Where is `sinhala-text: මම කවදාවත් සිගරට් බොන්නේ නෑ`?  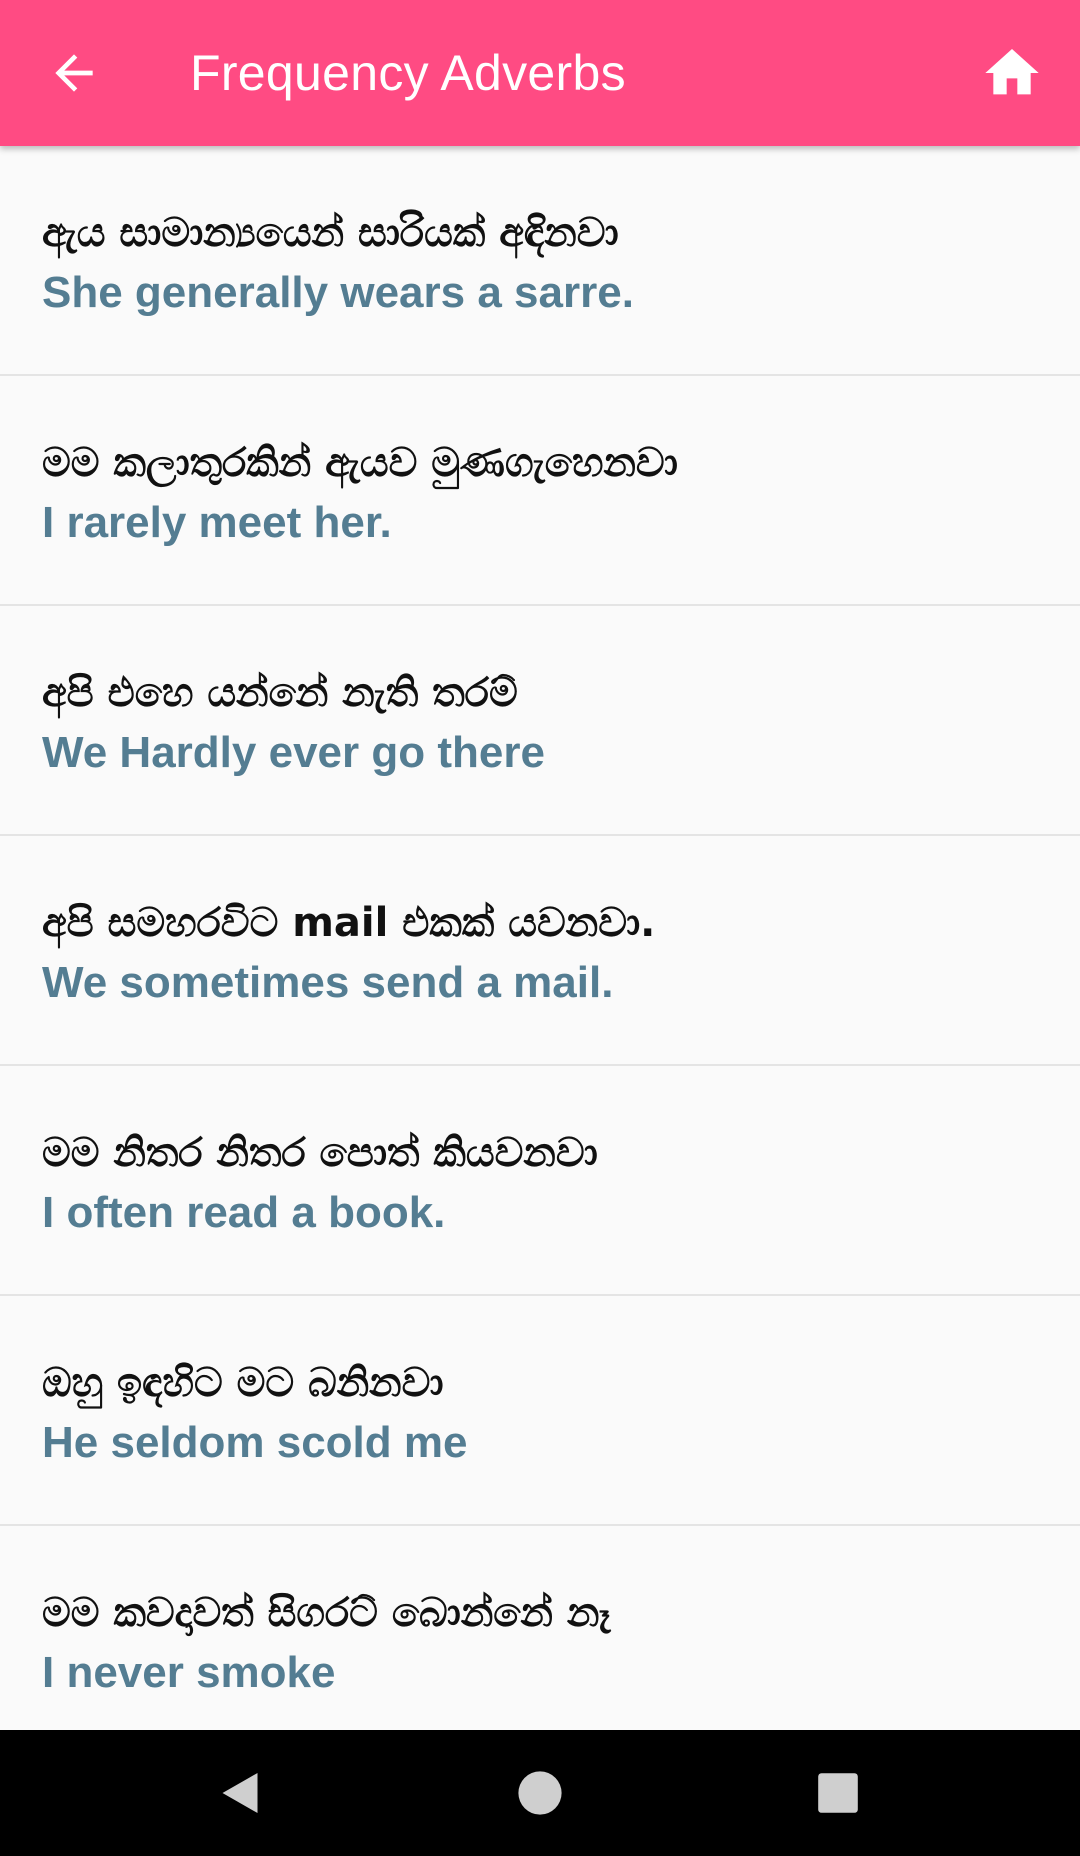 sinhala-text: මම කවදාවත් සිගරට් බොන්නේ නෑ is located at coordinates (326, 1613).